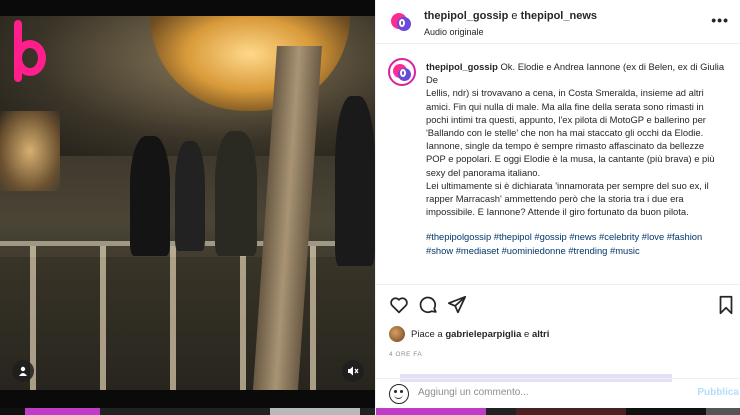 This screenshot has width=740, height=415. What do you see at coordinates (483, 334) in the screenshot?
I see `liker-link: gabrieleparpiglia` at bounding box center [483, 334].